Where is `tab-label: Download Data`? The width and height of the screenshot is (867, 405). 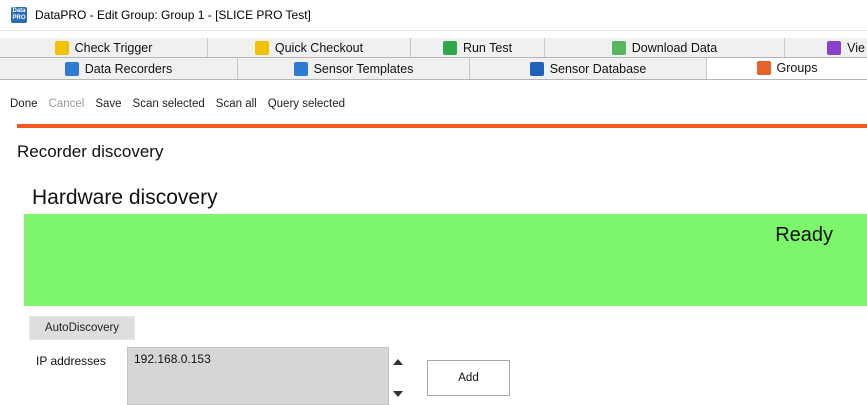
tab-label: Download Data is located at coordinates (674, 47).